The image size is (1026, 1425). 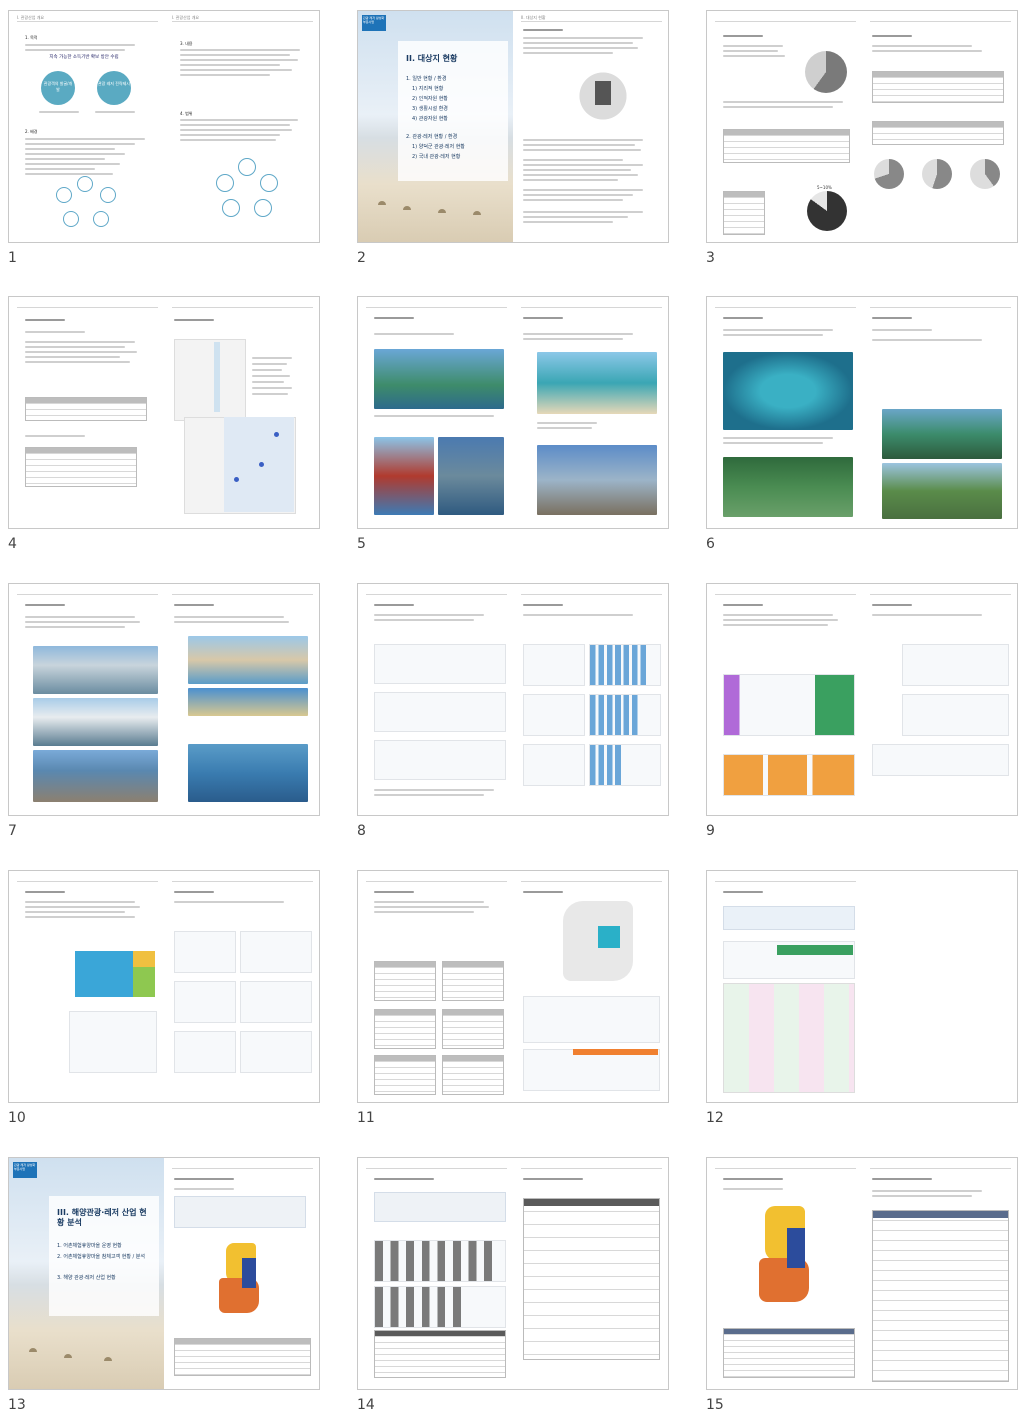 What do you see at coordinates (17, 1405) in the screenshot?
I see `slide-number: 13` at bounding box center [17, 1405].